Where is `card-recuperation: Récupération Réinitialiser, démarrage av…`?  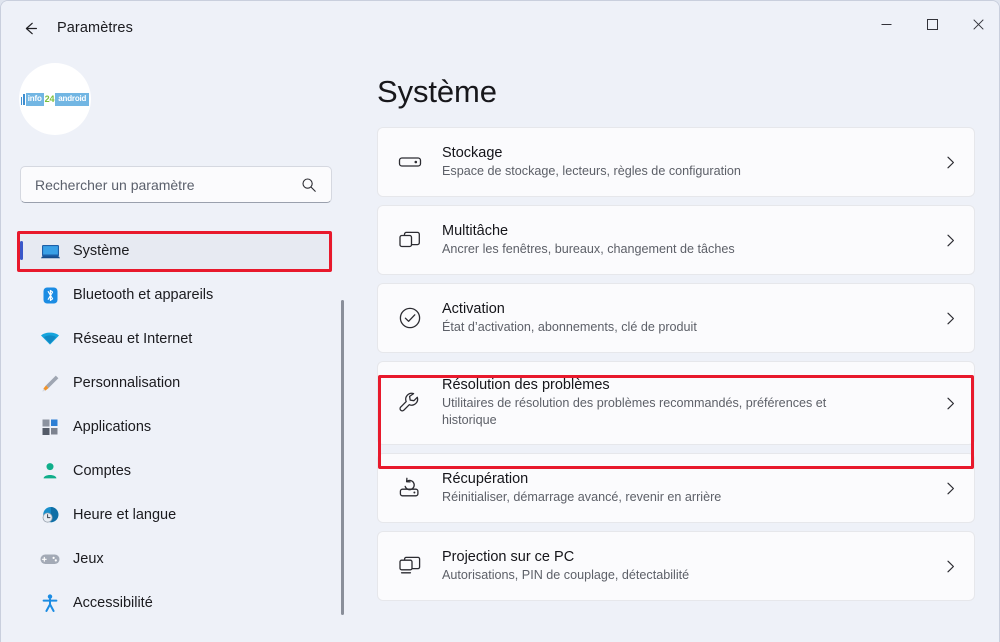
card-recuperation: Récupération Réinitialiser, démarrage av… is located at coordinates (676, 488).